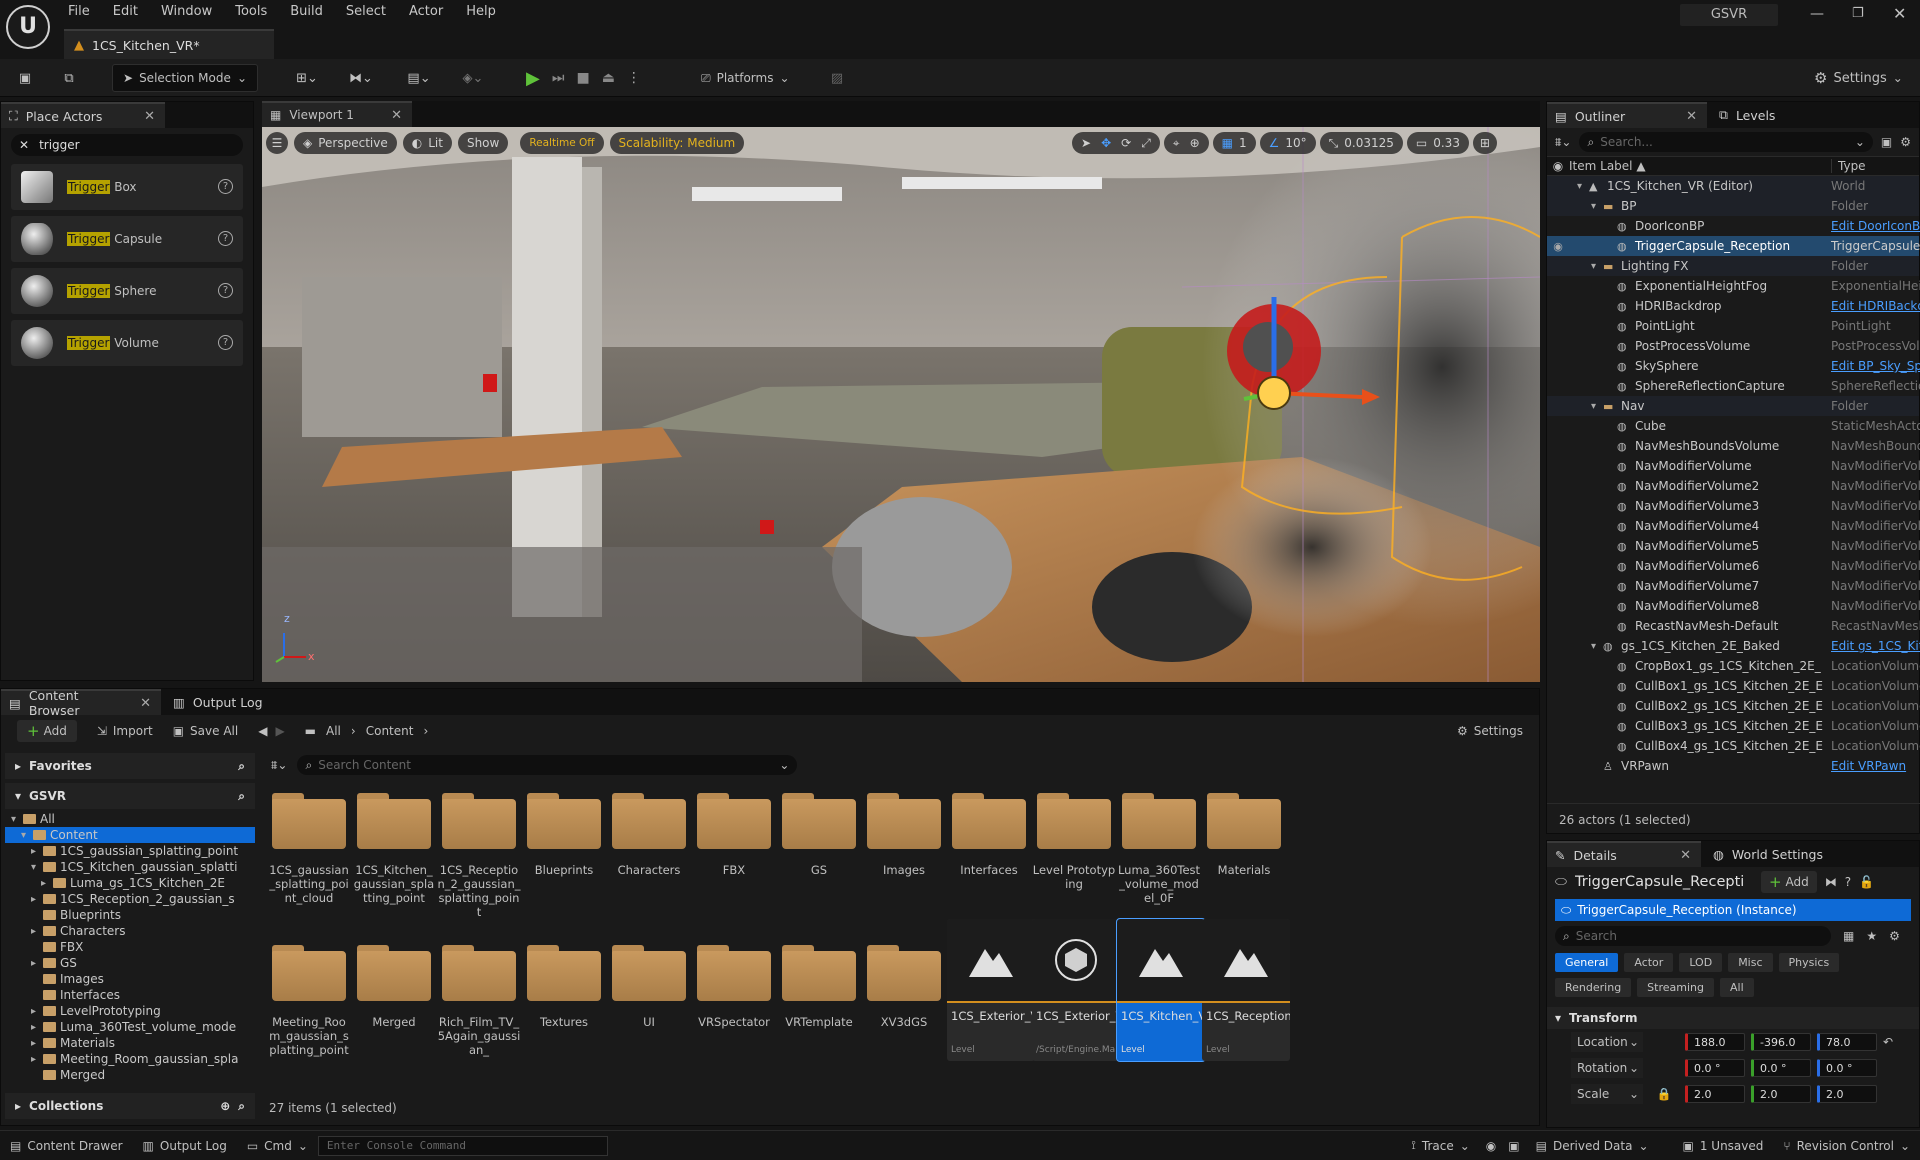 The height and width of the screenshot is (1160, 1920). Describe the element at coordinates (130, 899) in the screenshot. I see `tree-folder-row: ▸ 1CS_Reception_2_gaussian_s` at that location.